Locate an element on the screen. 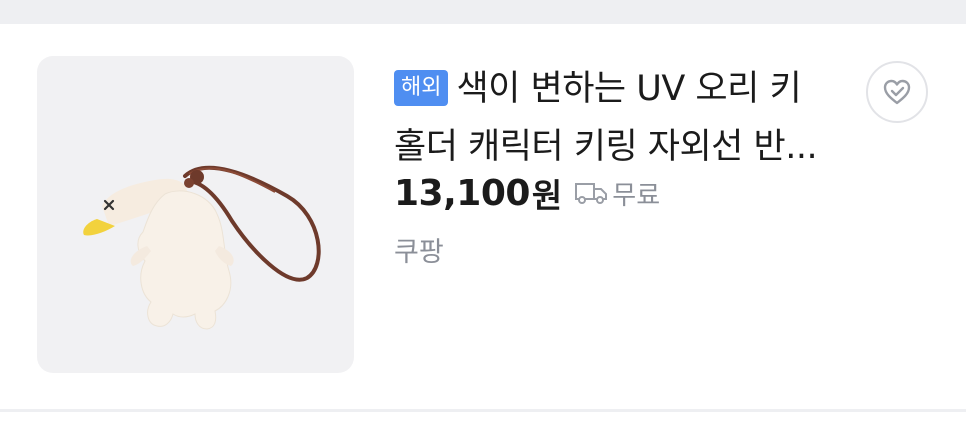 This screenshot has height=436, width=966. wishlist-button is located at coordinates (897, 92).